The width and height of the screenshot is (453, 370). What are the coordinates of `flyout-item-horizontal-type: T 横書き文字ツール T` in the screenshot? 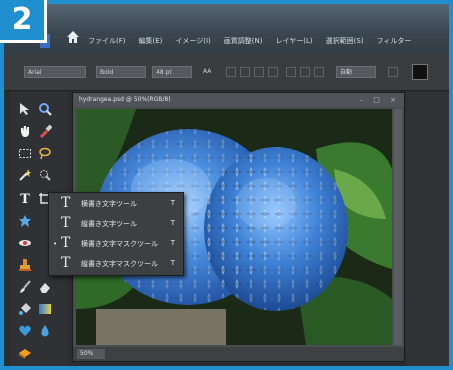 It's located at (116, 203).